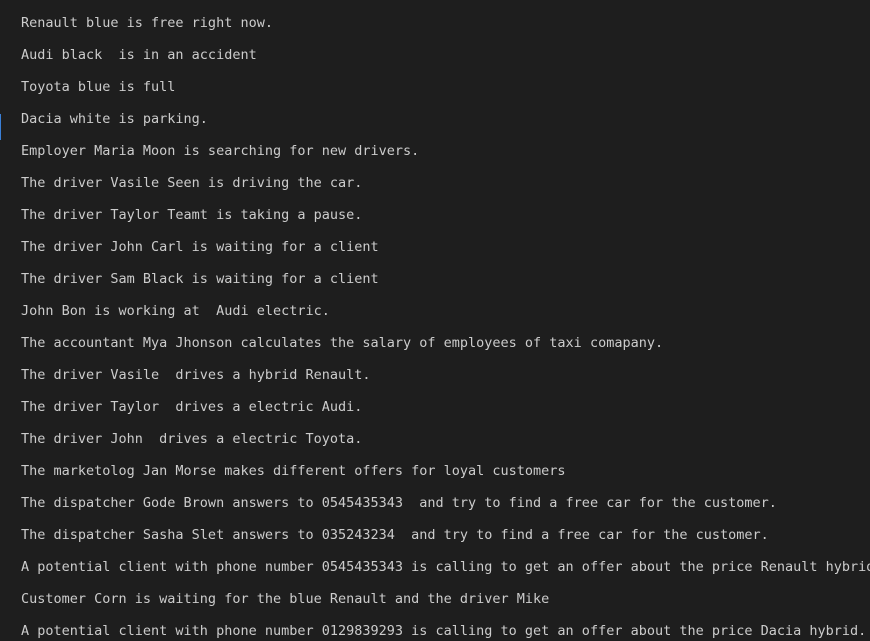 The width and height of the screenshot is (870, 641). Describe the element at coordinates (147, 23) in the screenshot. I see `output-line: Renault blue is free right now.` at that location.